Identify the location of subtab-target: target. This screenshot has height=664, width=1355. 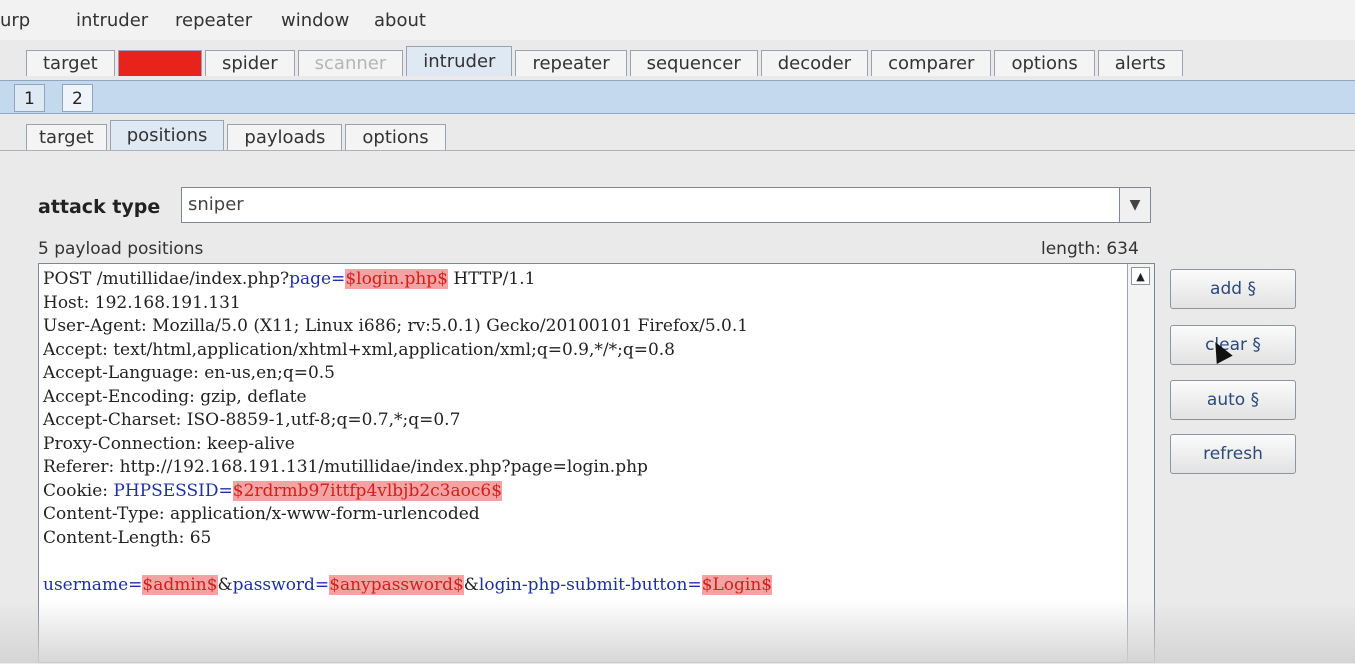
(66, 137).